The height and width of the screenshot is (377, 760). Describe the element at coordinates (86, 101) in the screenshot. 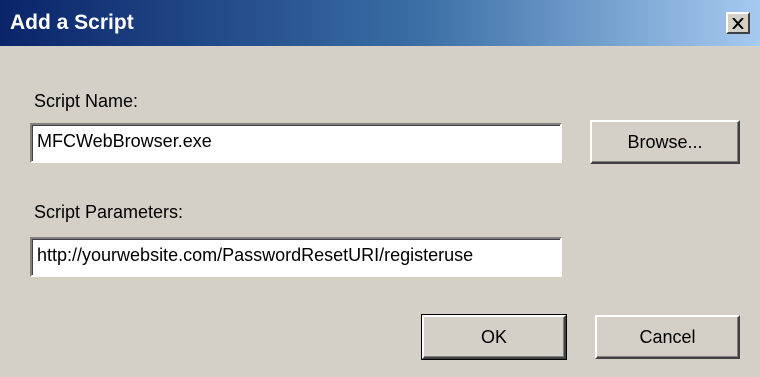

I see `script-name-label: Script Name:` at that location.